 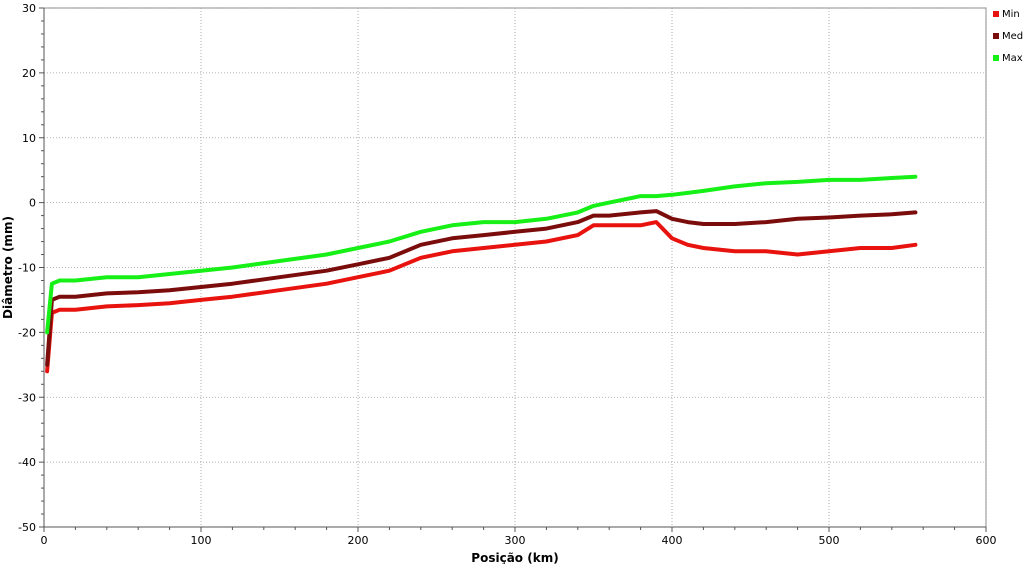 I want to click on x-axis-title: Posição (km), so click(x=514, y=557).